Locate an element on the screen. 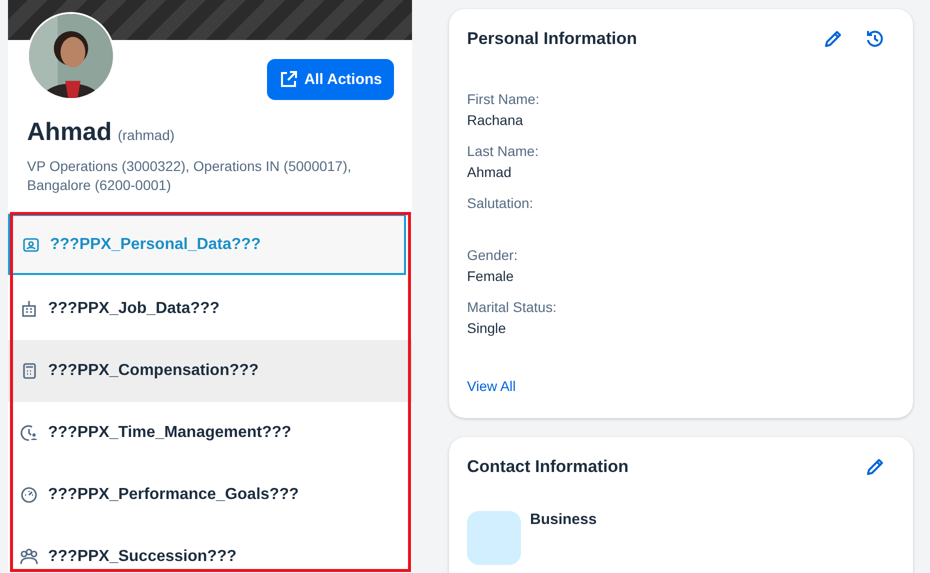 Image resolution: width=930 pixels, height=573 pixels. calculator-icon is located at coordinates (29, 371).